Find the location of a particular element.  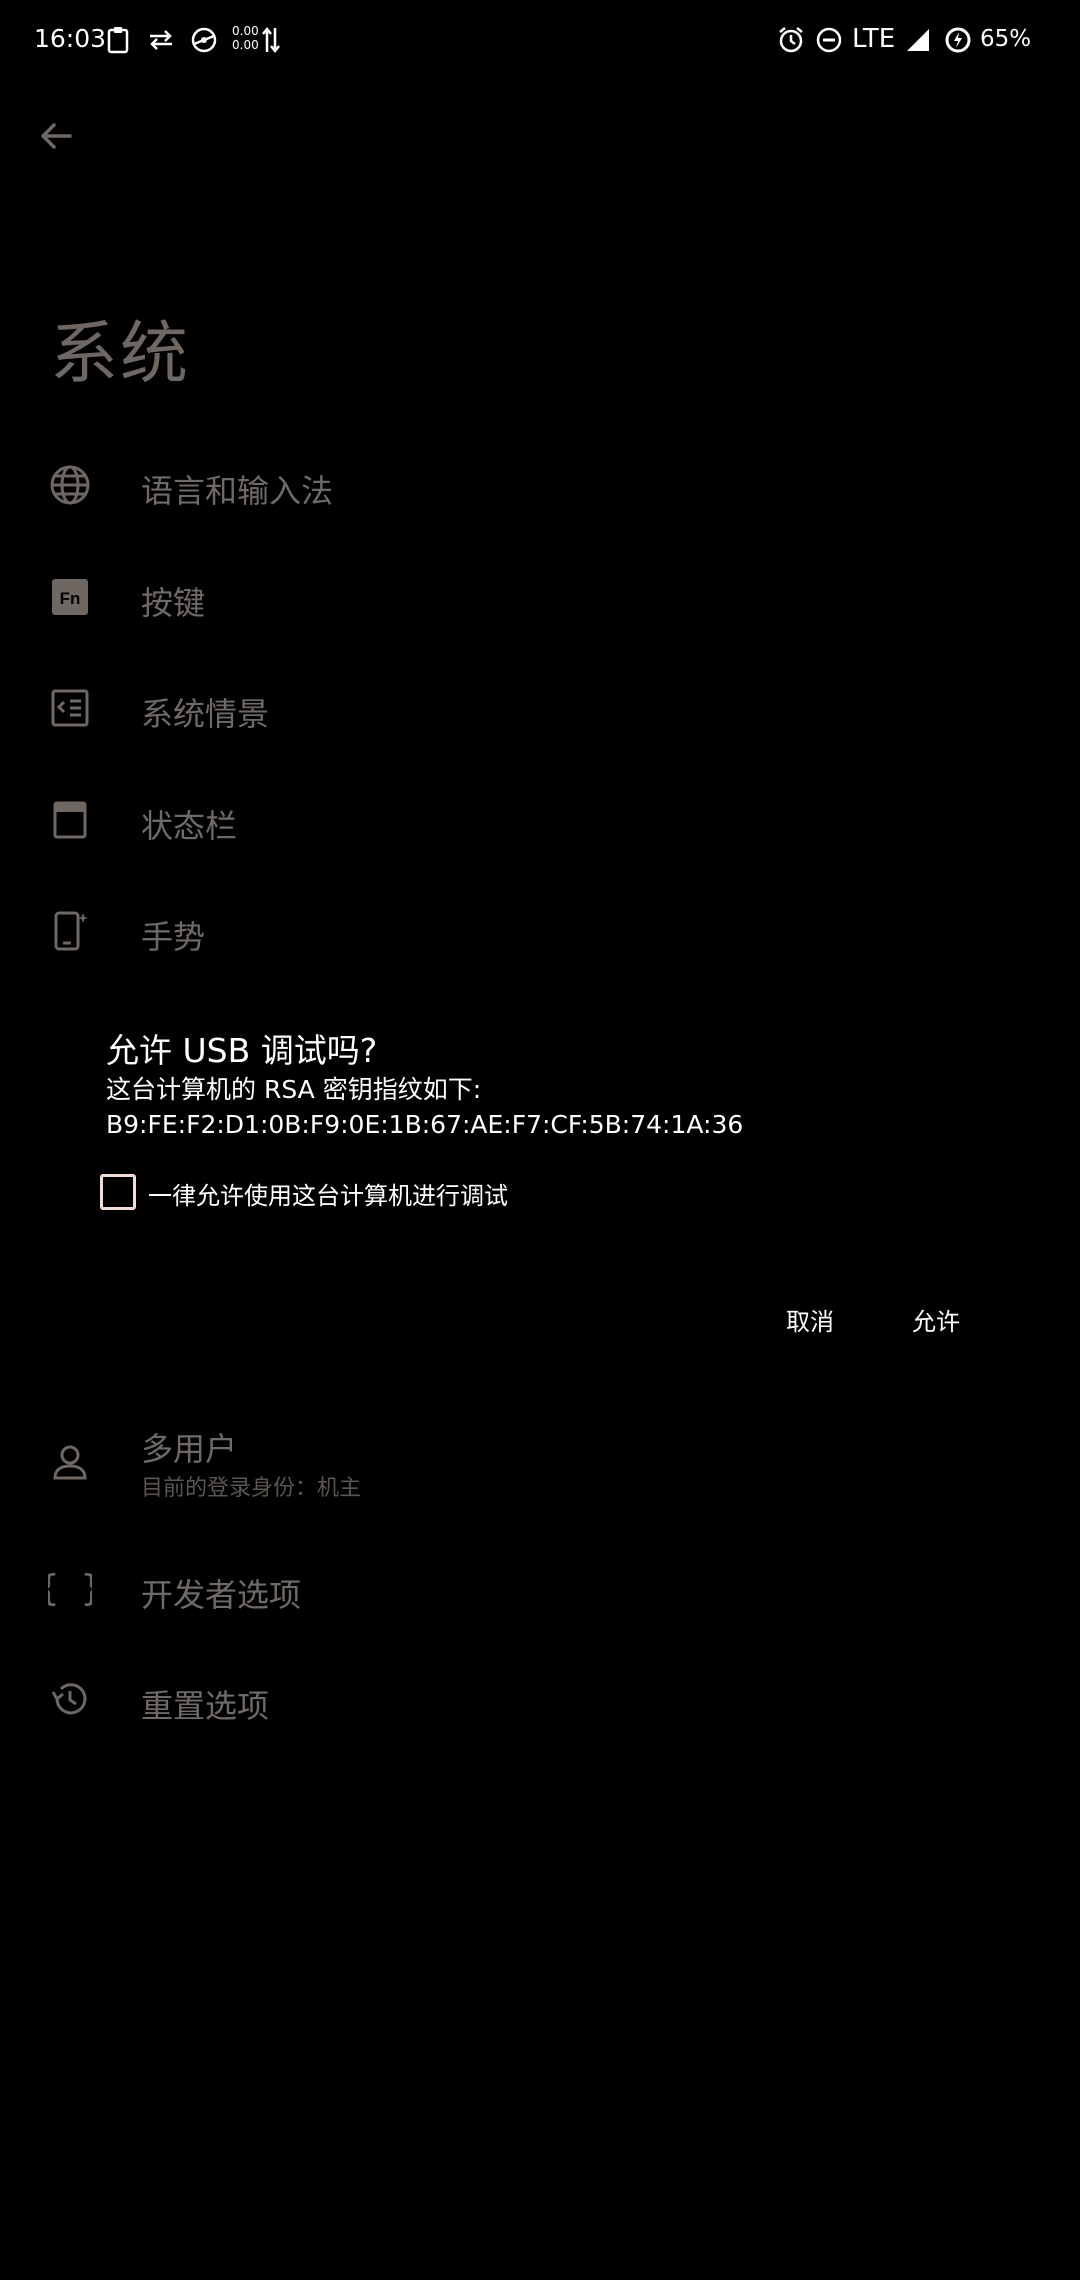

settings-item-reset-options: 重置选项 is located at coordinates (540, 1700).